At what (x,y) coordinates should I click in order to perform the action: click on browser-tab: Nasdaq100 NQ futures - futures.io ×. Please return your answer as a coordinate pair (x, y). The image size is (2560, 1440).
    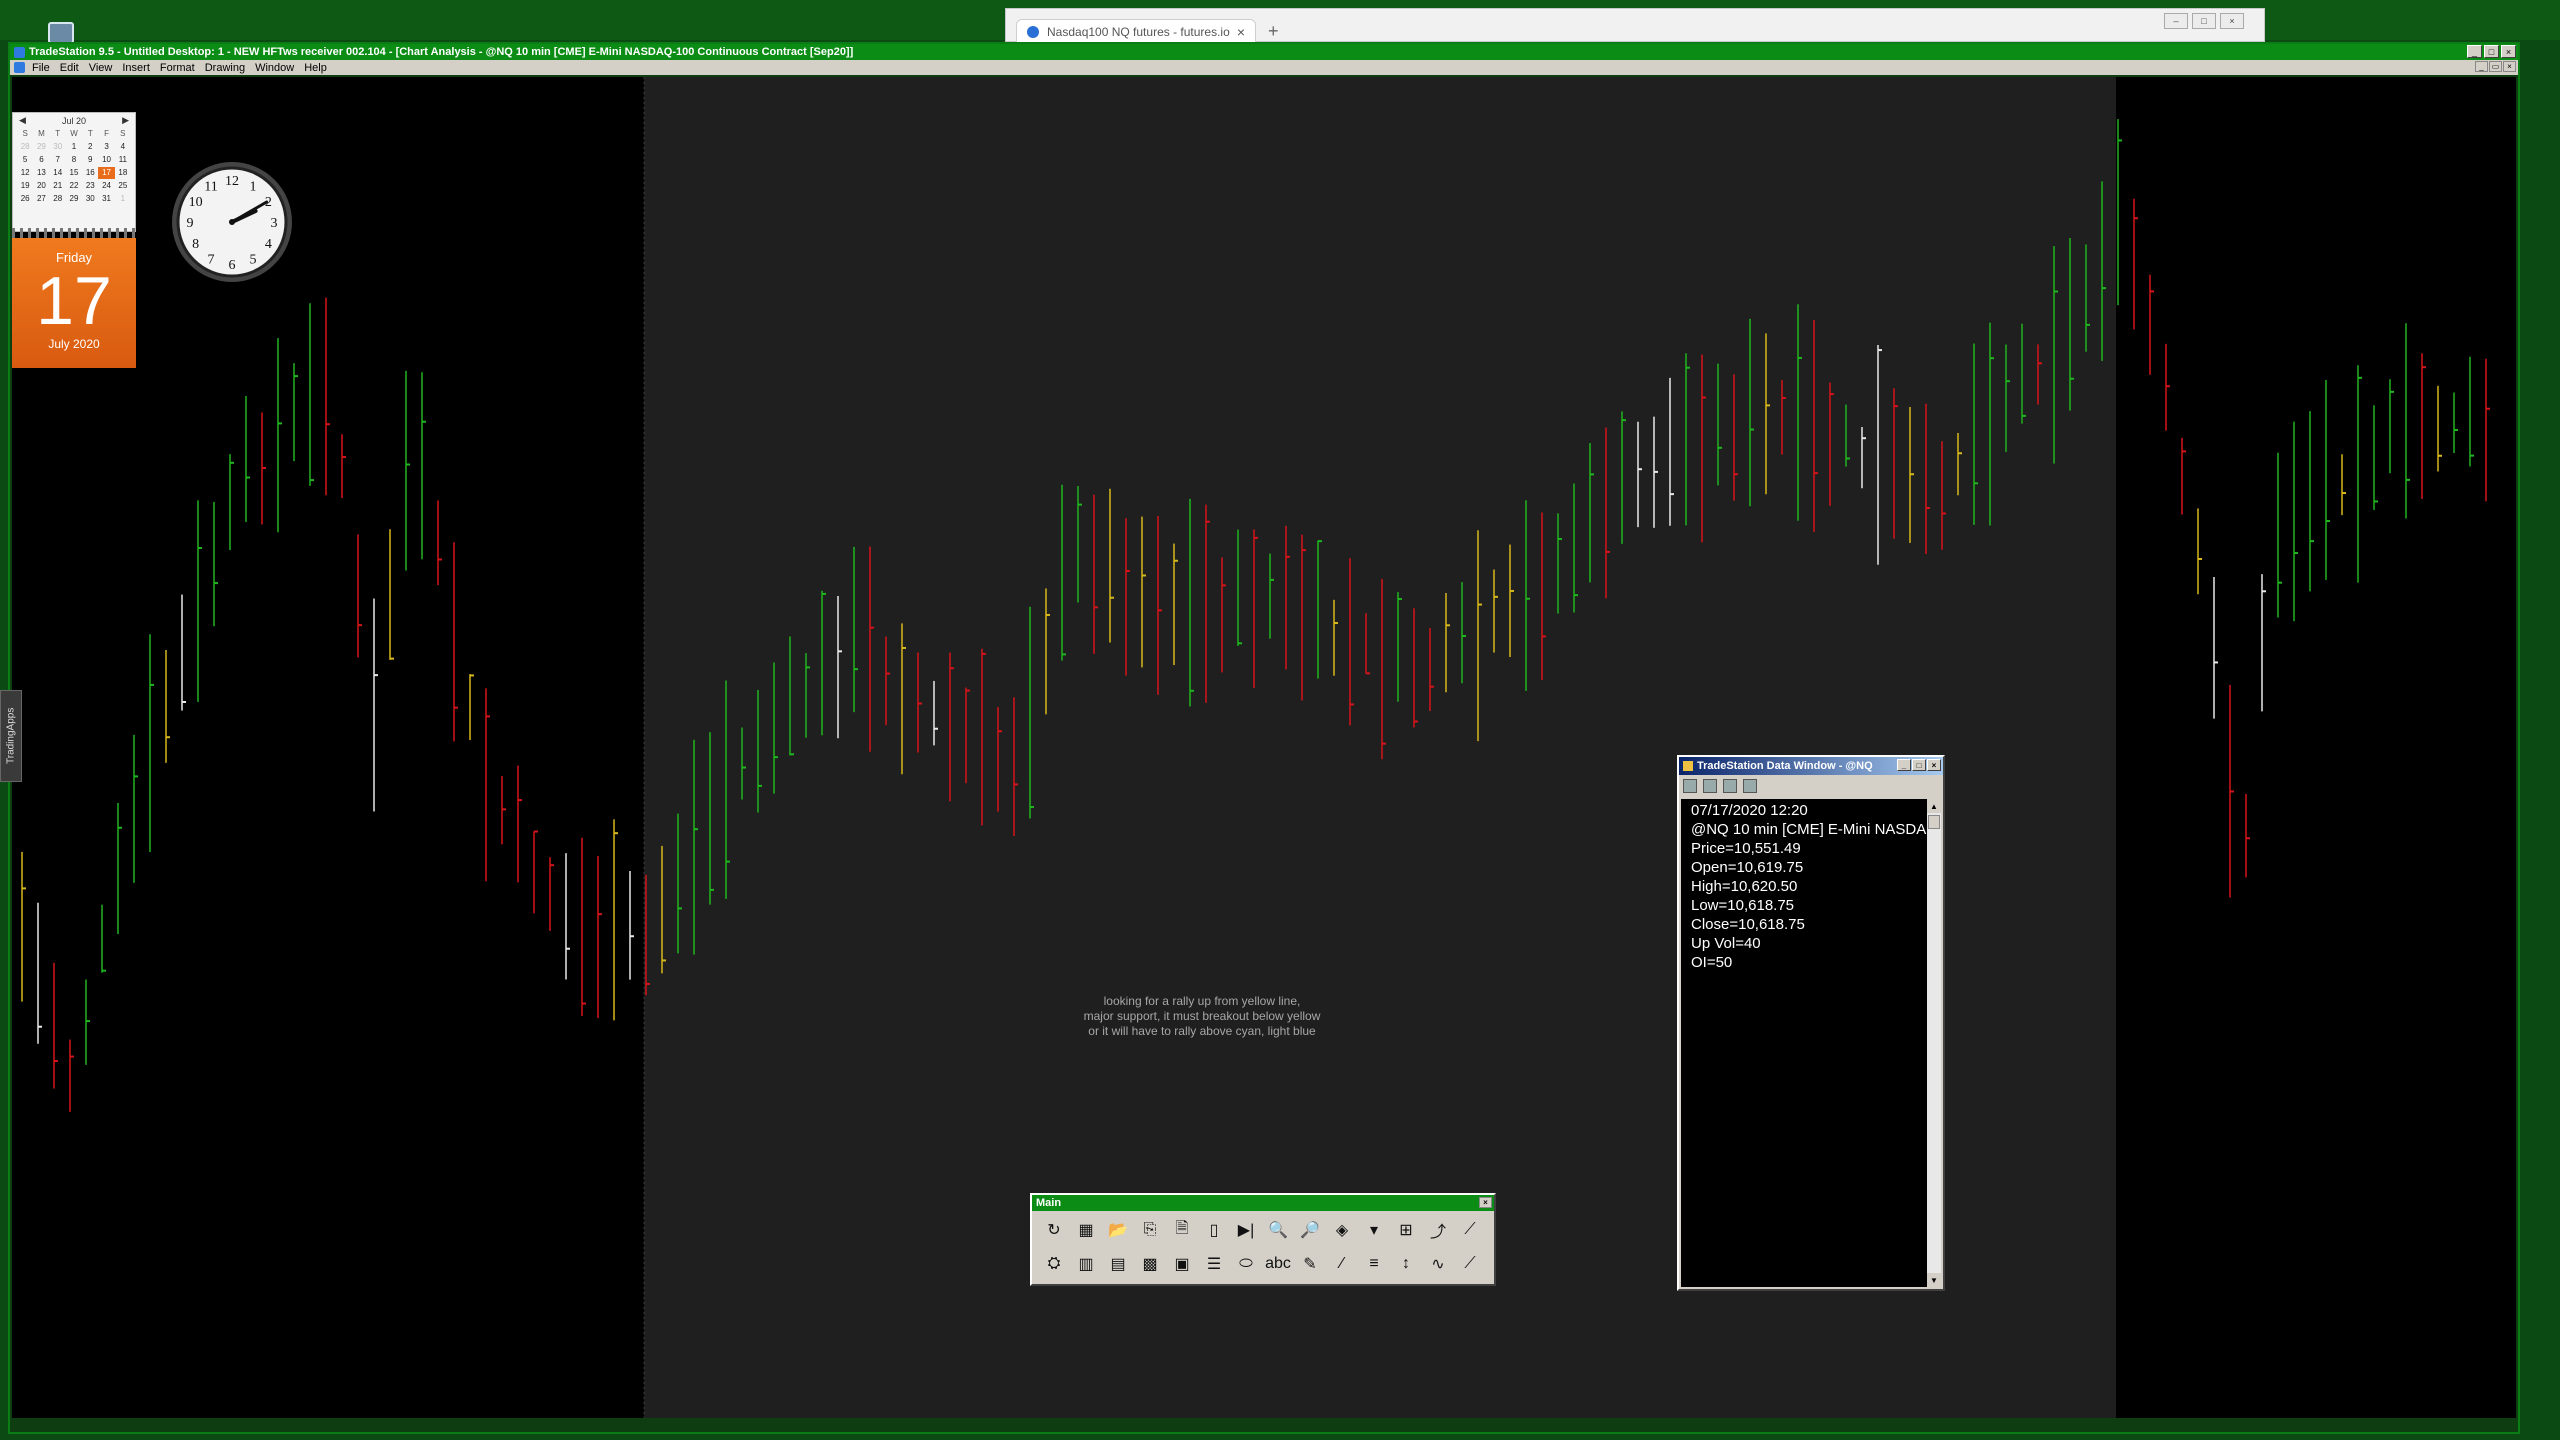
    Looking at the image, I should click on (1136, 31).